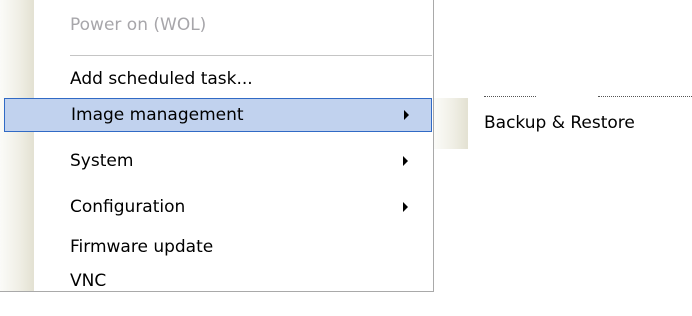  What do you see at coordinates (217, 281) in the screenshot?
I see `menu-item-vnc: VNC` at bounding box center [217, 281].